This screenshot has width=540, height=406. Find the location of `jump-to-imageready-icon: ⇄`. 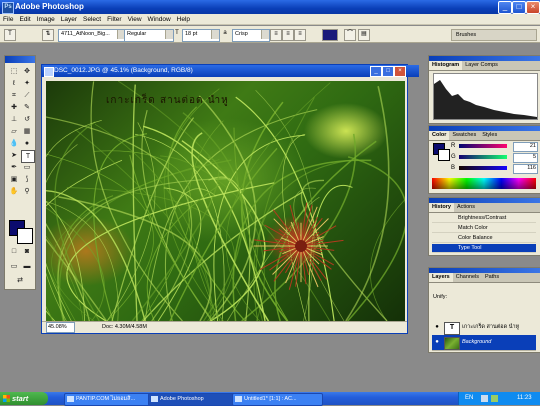

jump-to-imageready-icon: ⇄ is located at coordinates (20, 280).